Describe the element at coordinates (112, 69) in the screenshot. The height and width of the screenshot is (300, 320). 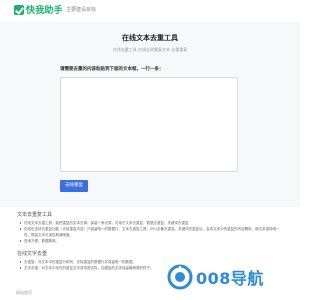
I see `input-instruction: 请需要去重的内容粘贴到下面的文本框，一行一条：` at that location.